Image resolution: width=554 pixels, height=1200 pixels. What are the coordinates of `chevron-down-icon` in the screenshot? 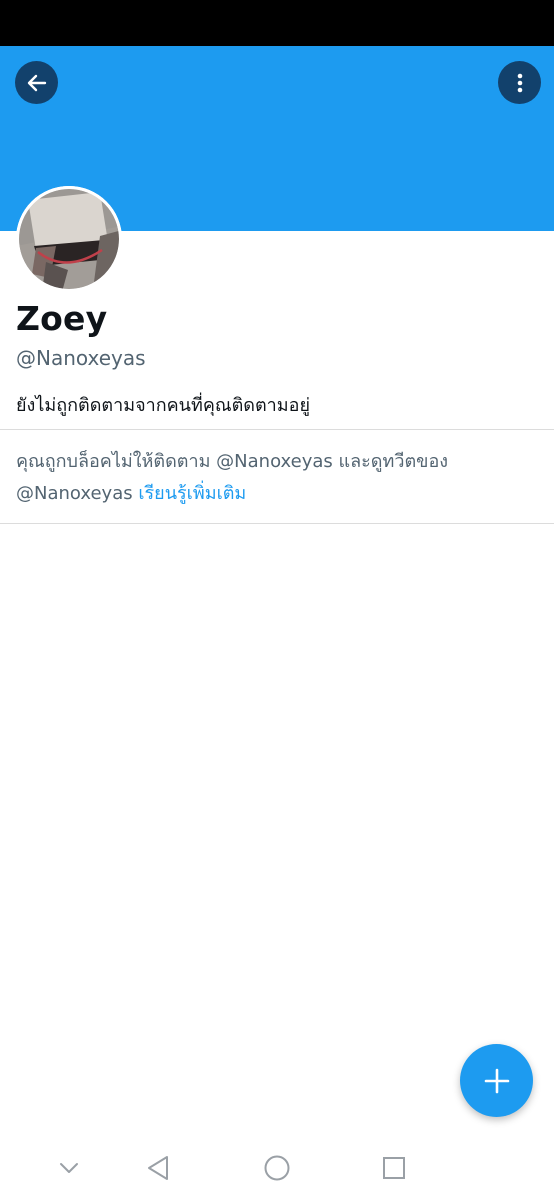 It's located at (69, 1168).